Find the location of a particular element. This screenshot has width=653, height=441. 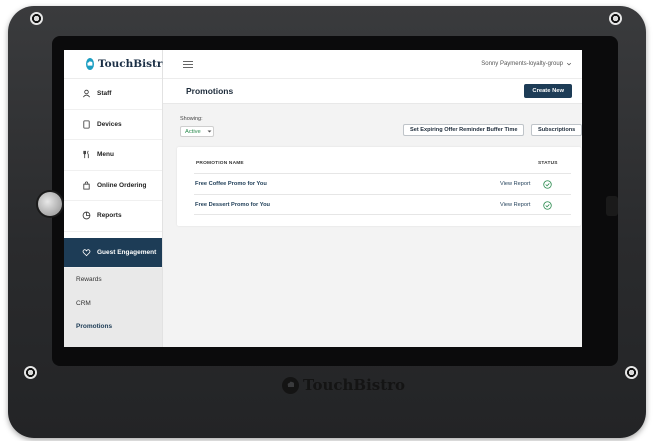

sidebar-subitem-promotions: Promotions is located at coordinates (113, 327).